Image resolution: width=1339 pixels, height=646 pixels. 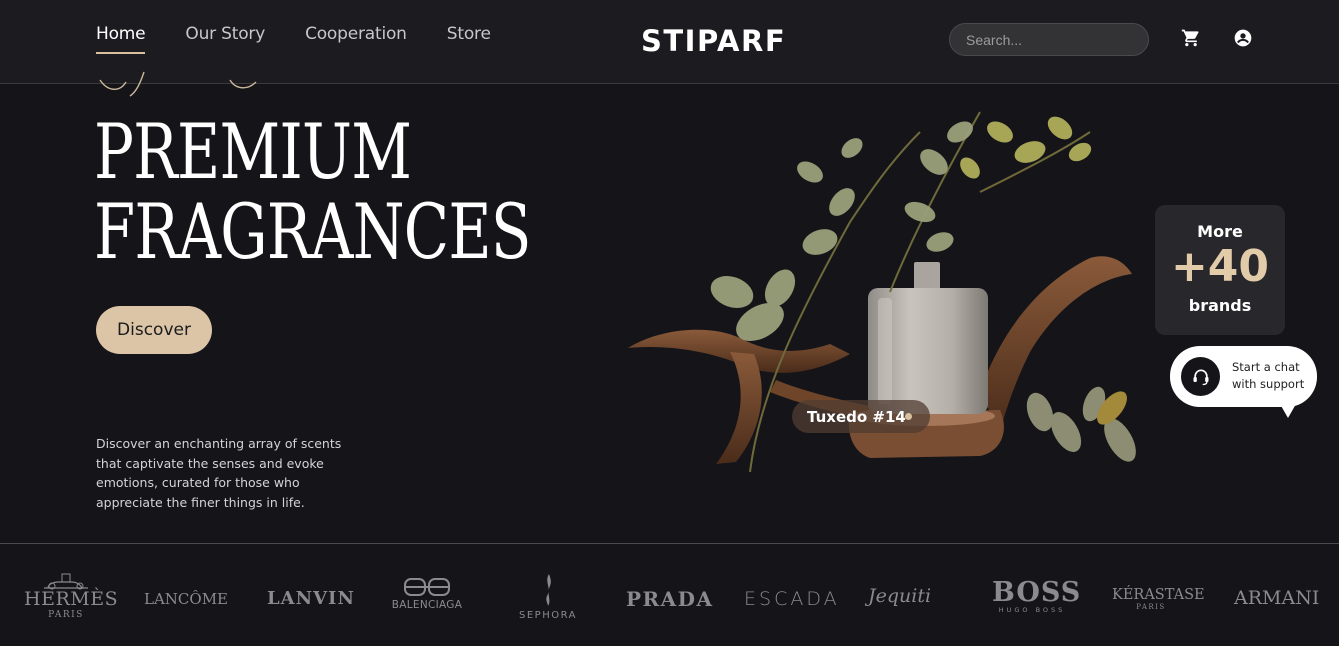 I want to click on account-icon, so click(x=1243, y=38).